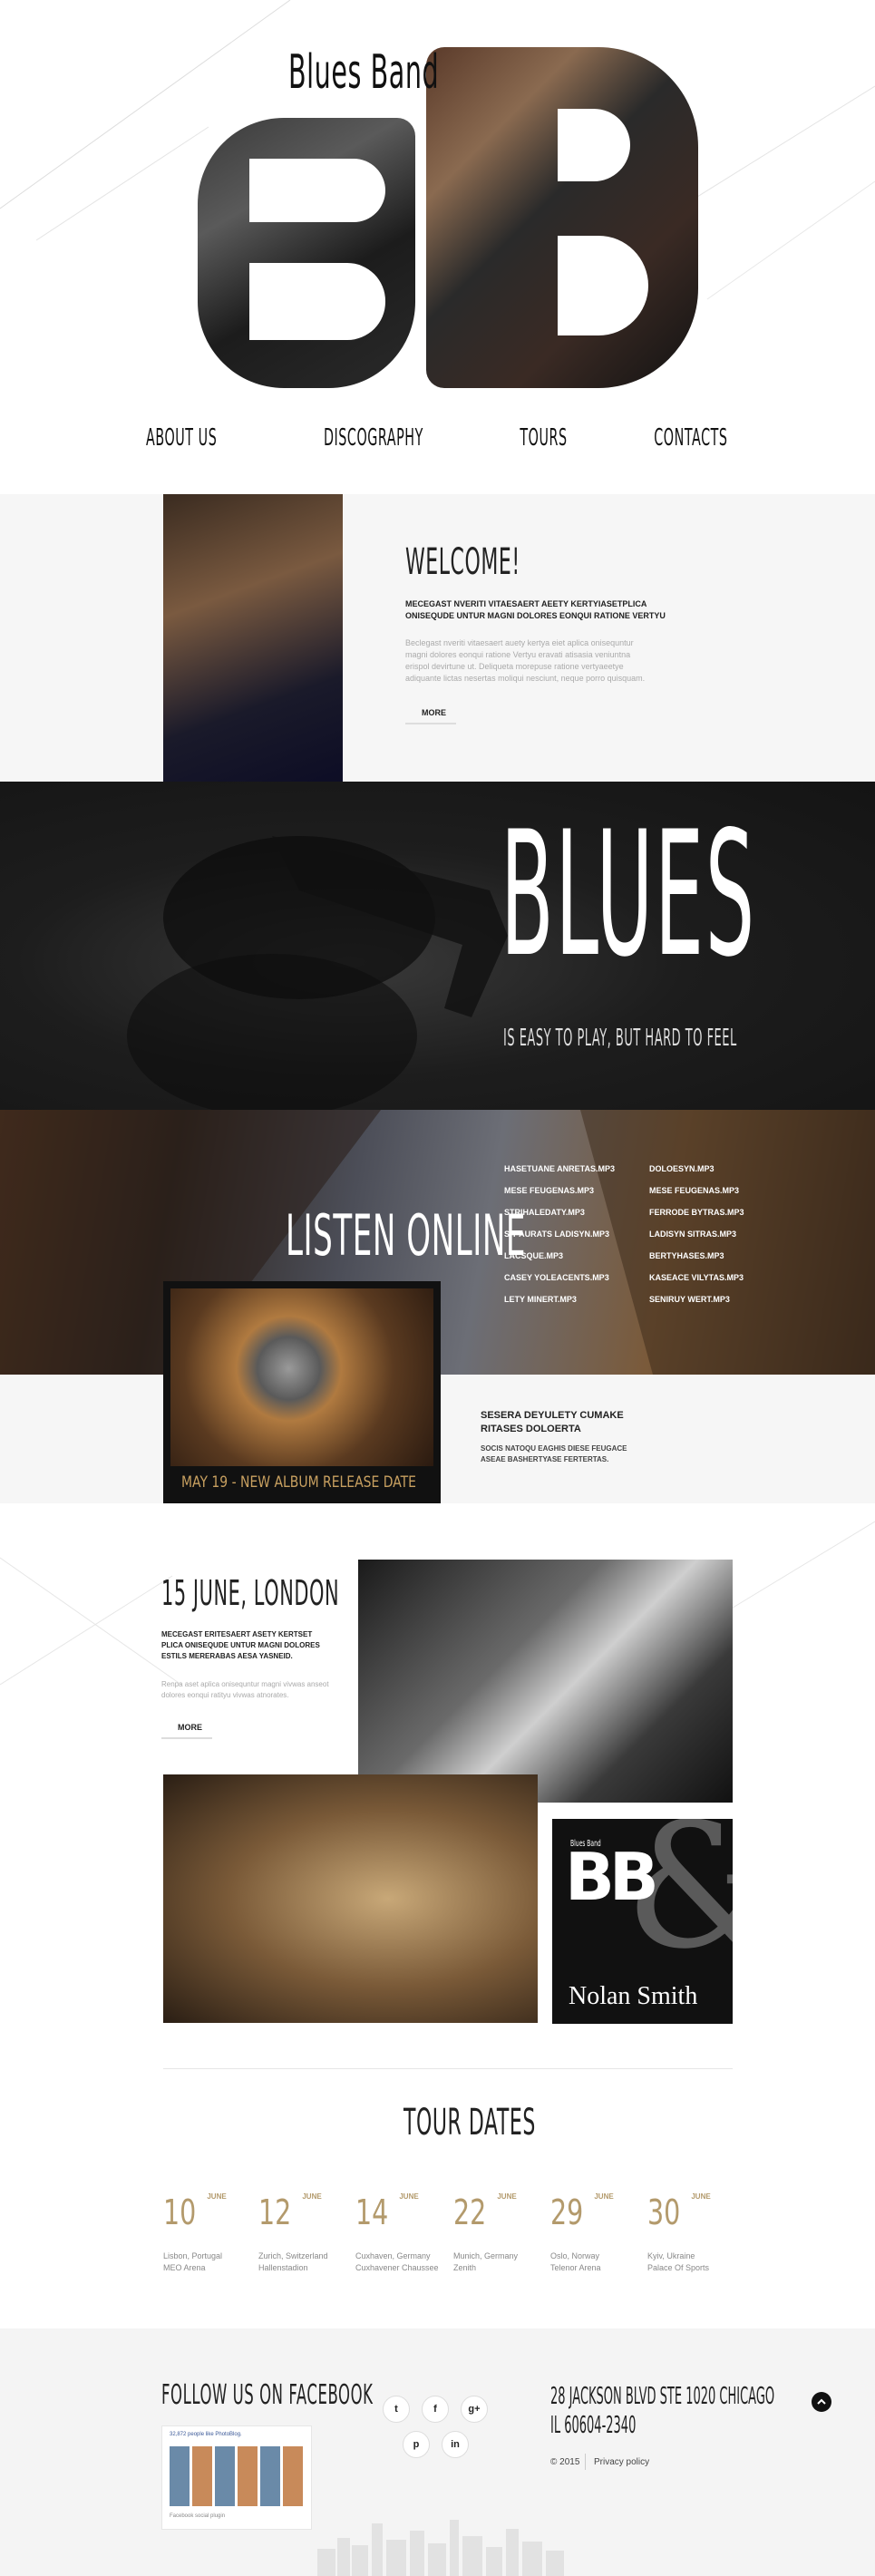 The height and width of the screenshot is (2576, 875). What do you see at coordinates (595, 2233) in the screenshot?
I see `tour-date-item: 29 JUNE Oslo, Norway Telenor Arena` at bounding box center [595, 2233].